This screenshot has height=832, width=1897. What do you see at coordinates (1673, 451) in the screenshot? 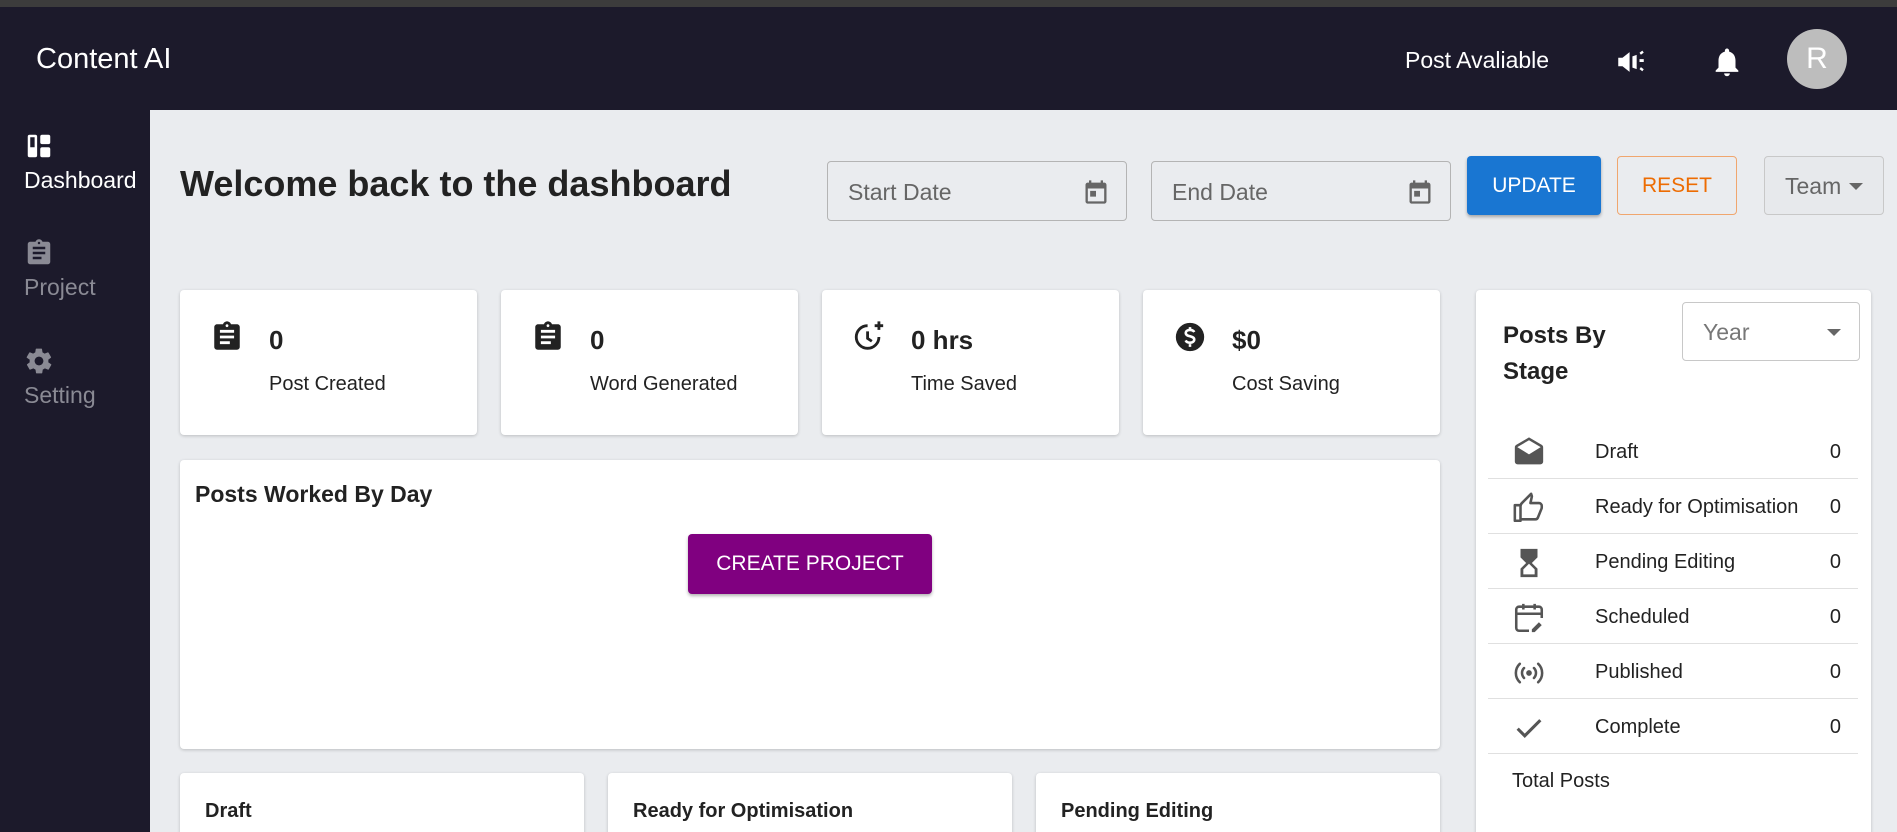
I see `stage-row-draft: Draft 0` at bounding box center [1673, 451].